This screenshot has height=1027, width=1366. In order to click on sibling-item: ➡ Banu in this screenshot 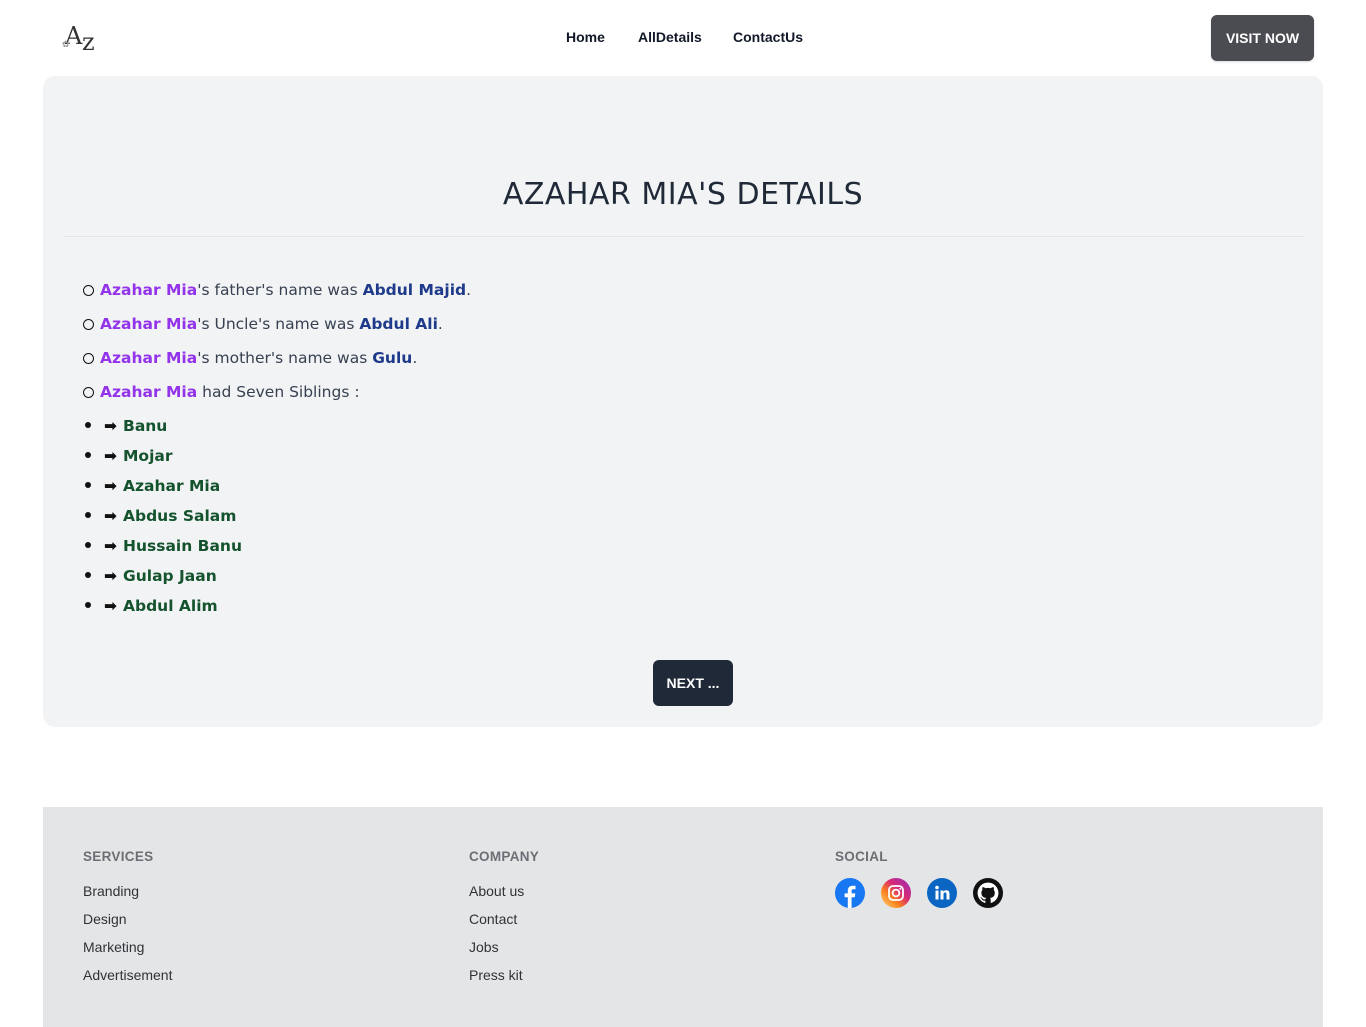, I will do `click(163, 430)`.